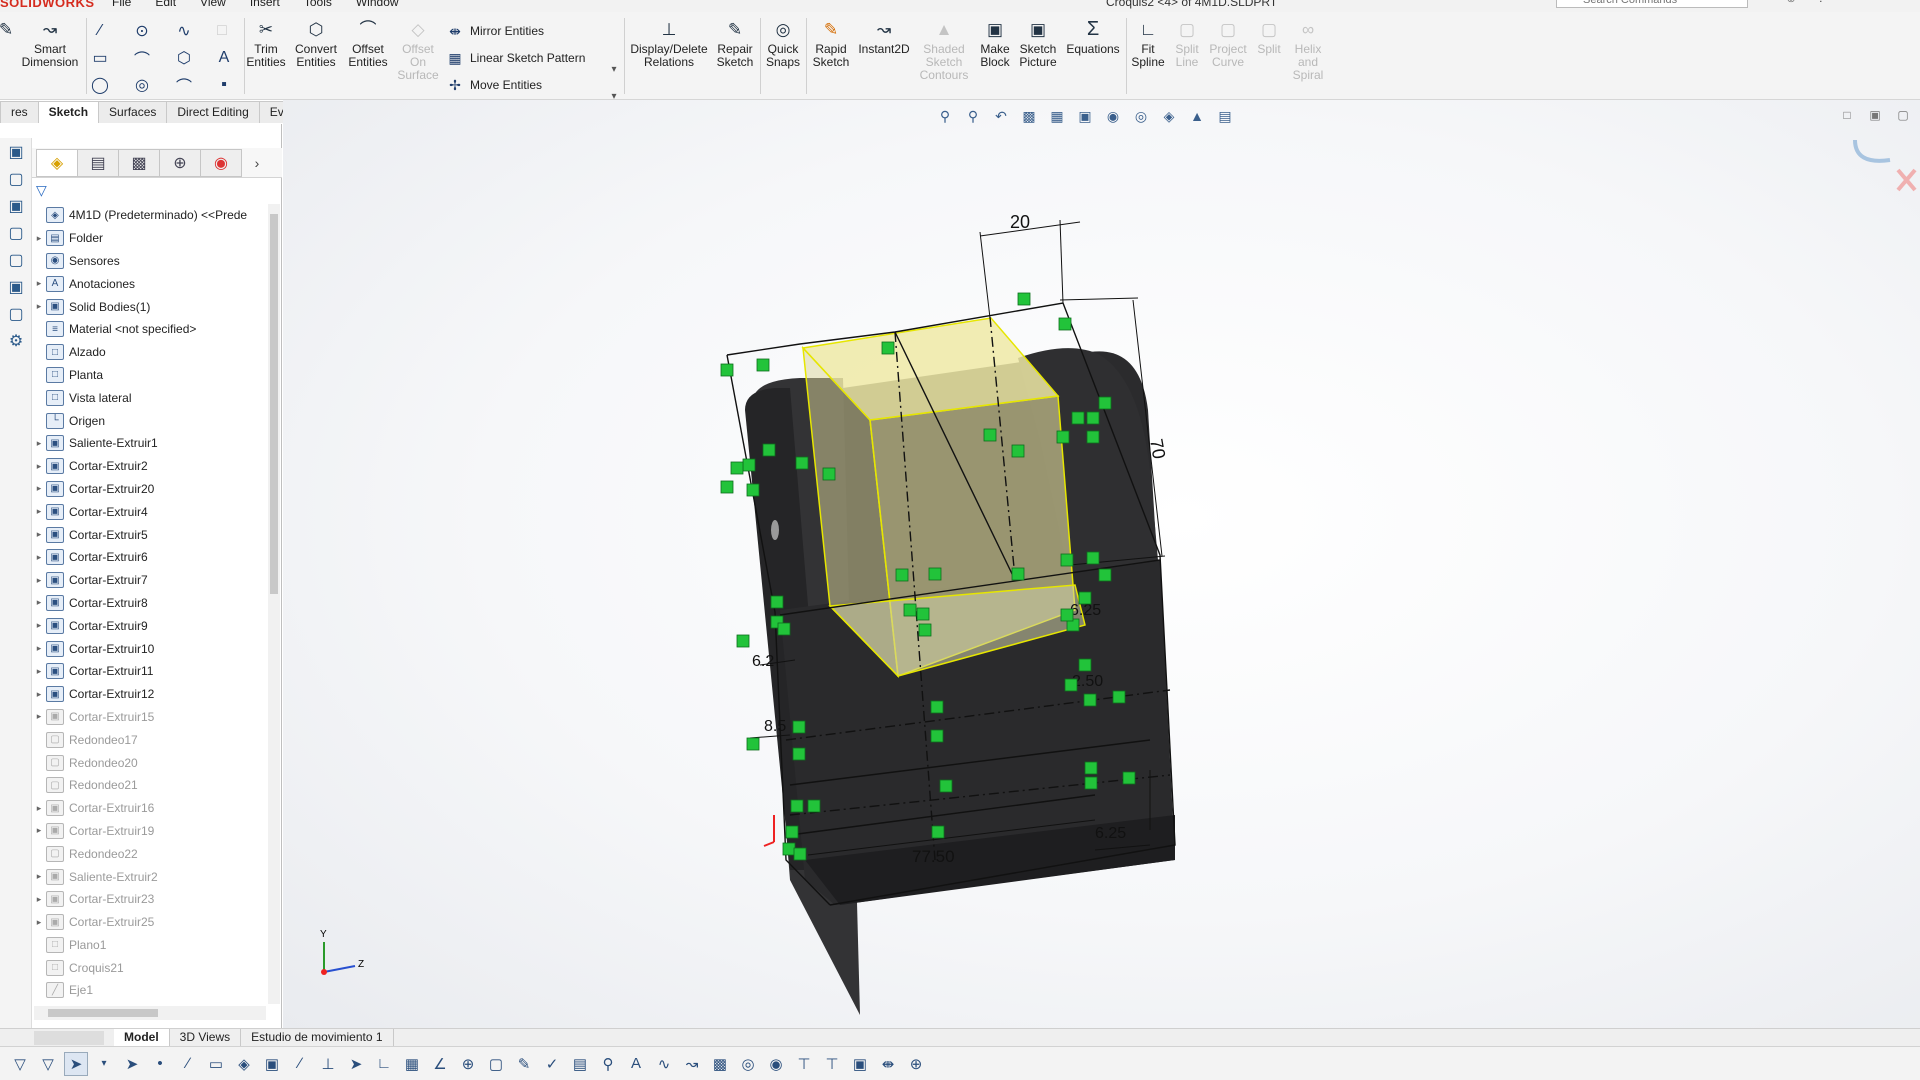  Describe the element at coordinates (16, 259) in the screenshot. I see `appearances-icon: ▢` at that location.